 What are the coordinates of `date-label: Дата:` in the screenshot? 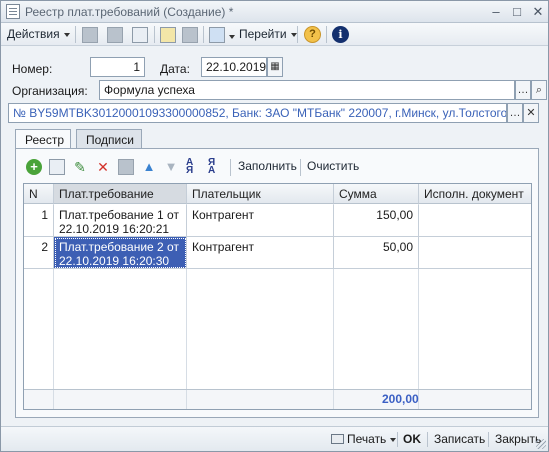 It's located at (175, 69).